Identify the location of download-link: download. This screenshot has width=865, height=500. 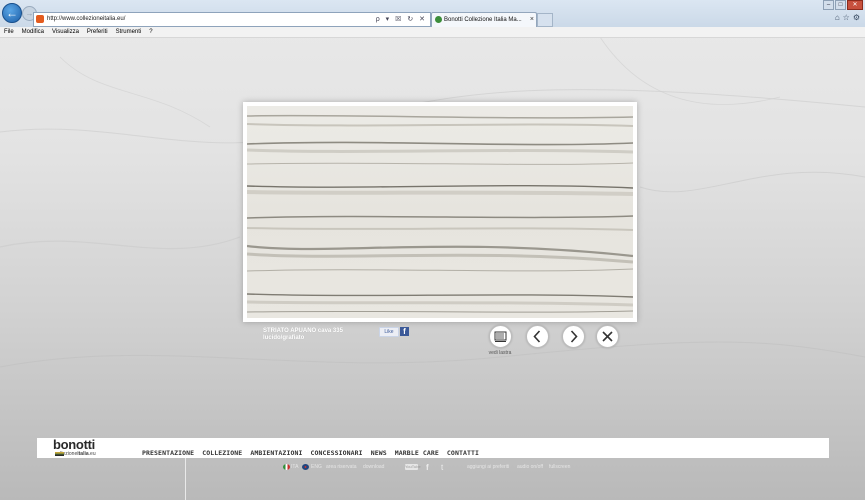
(373, 467).